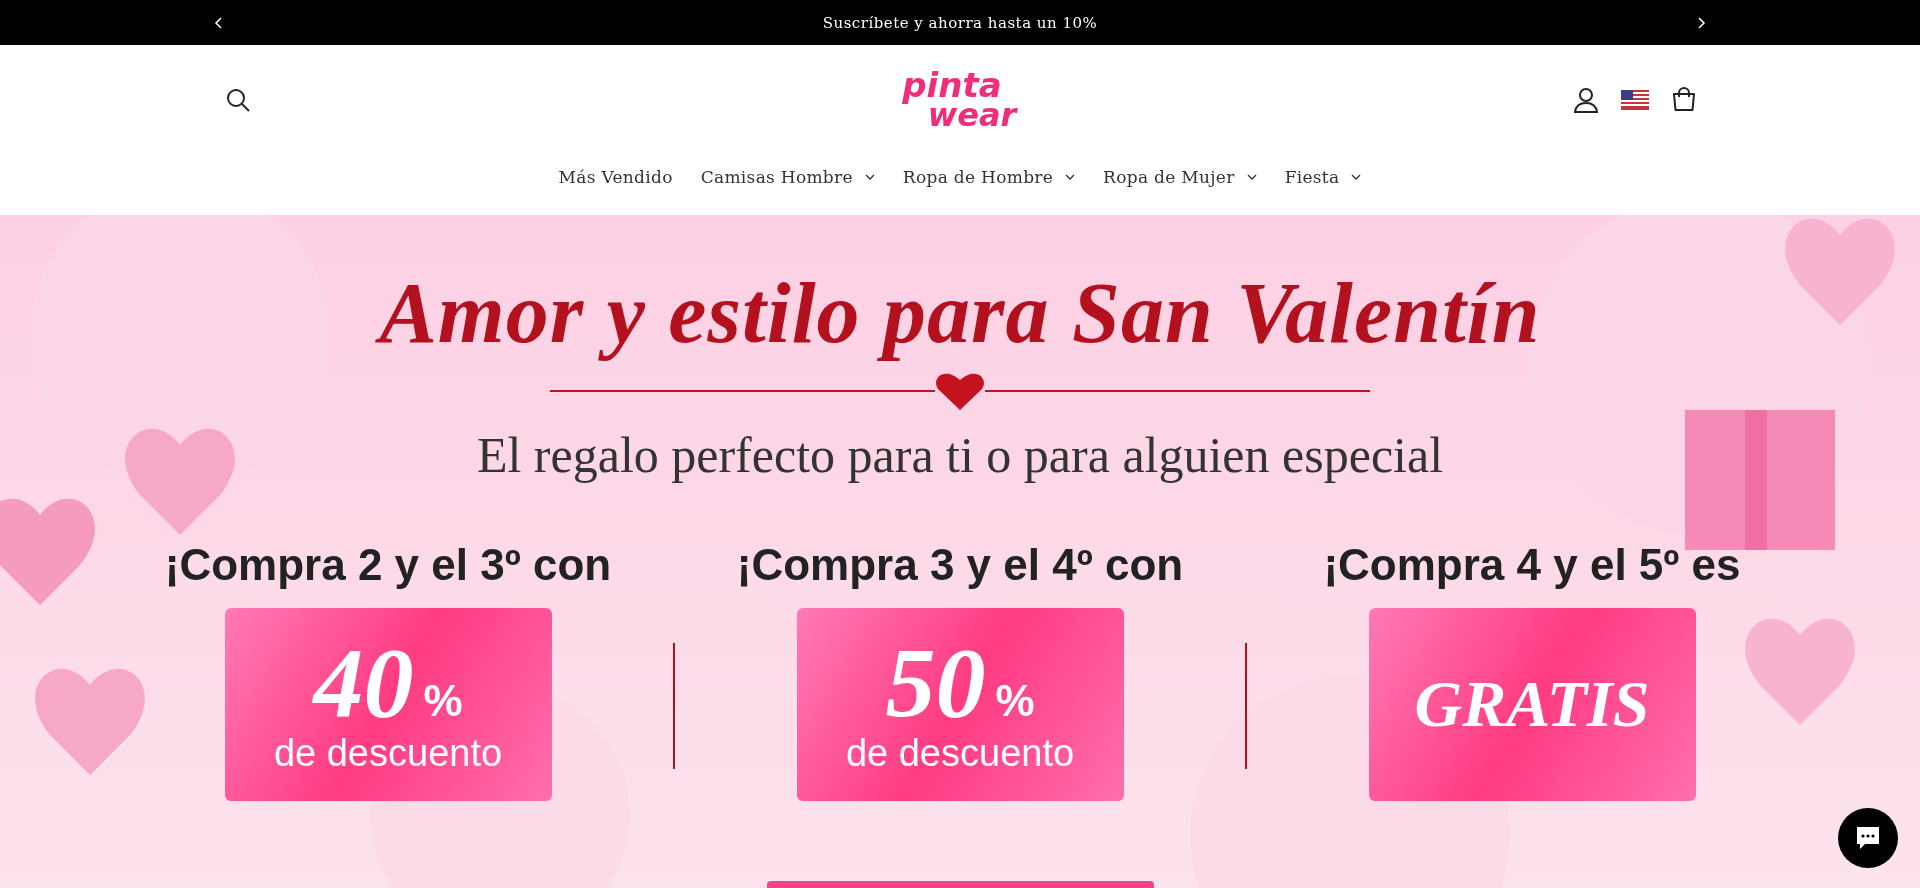 The image size is (1920, 888). I want to click on nav-menu-item: Ropa de Mujer, so click(1180, 177).